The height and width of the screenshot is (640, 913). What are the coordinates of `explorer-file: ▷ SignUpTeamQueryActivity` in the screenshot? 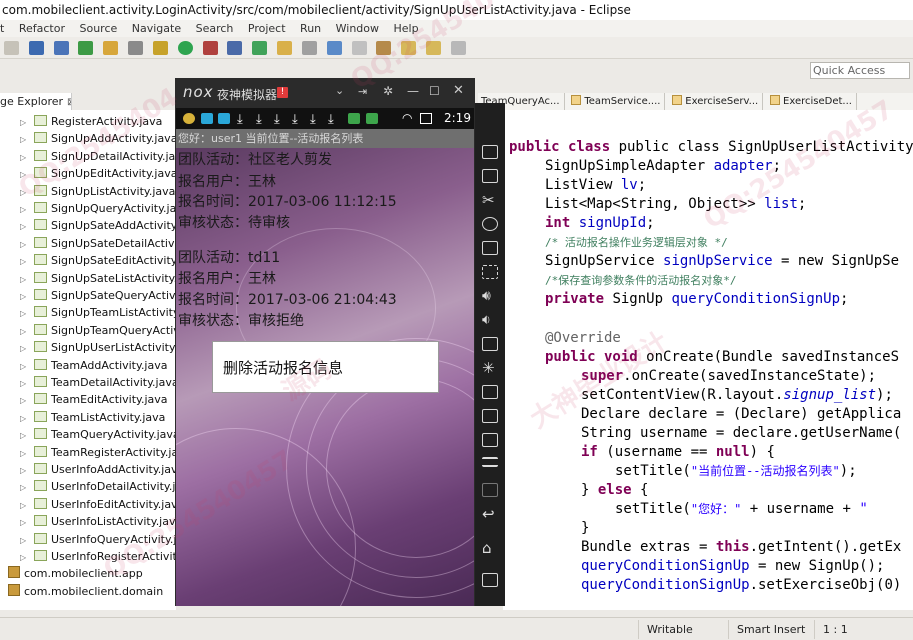 It's located at (88, 330).